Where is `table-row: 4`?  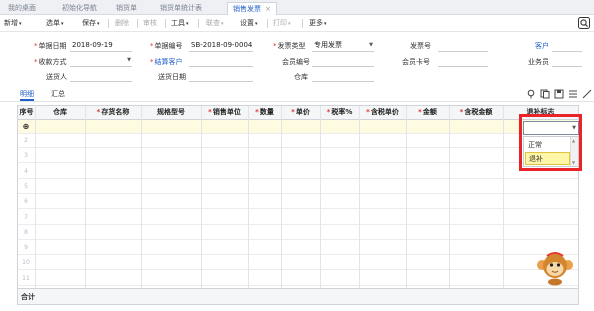
table-row: 4 is located at coordinates (298, 172).